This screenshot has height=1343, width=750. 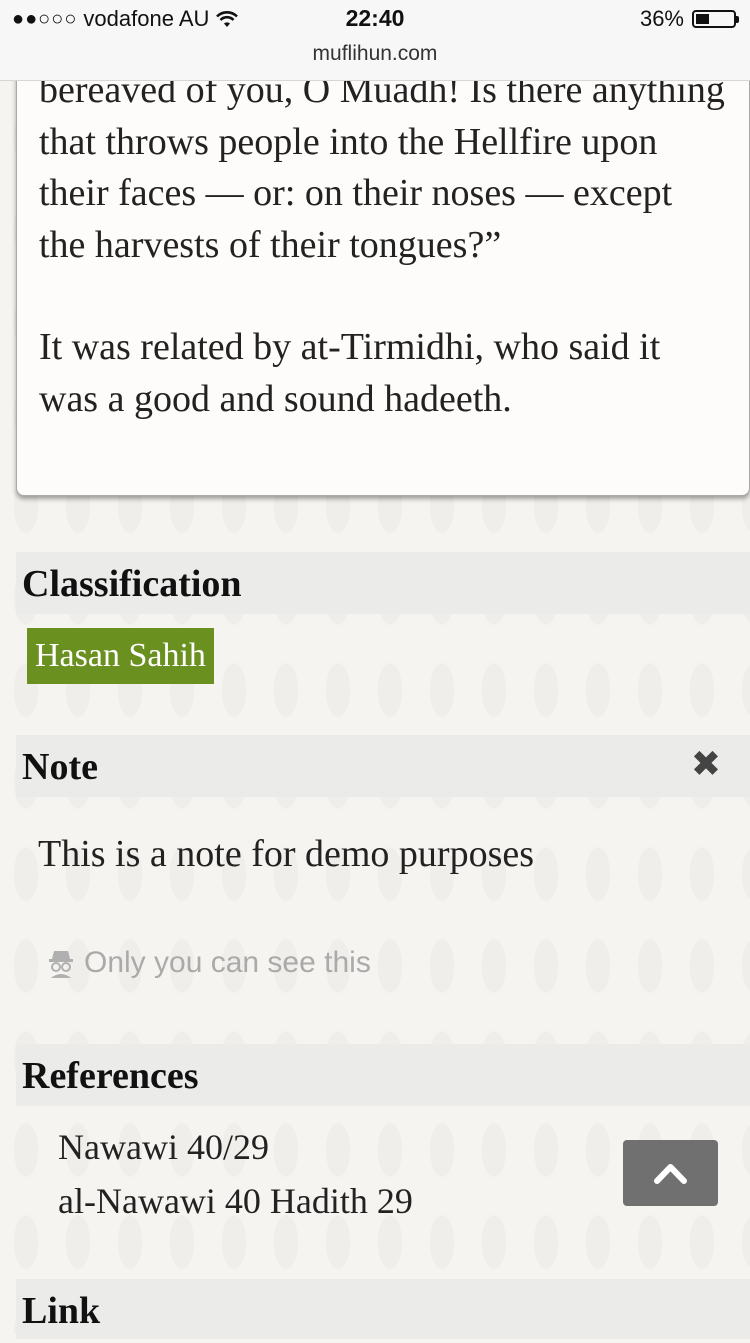 What do you see at coordinates (61, 964) in the screenshot?
I see `incognito-icon` at bounding box center [61, 964].